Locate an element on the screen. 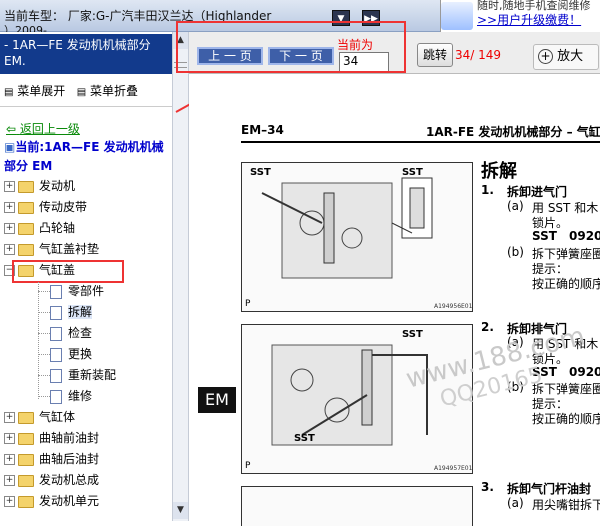 The image size is (600, 526). step-text: 用尖嘴钳拆下 is located at coordinates (566, 505).